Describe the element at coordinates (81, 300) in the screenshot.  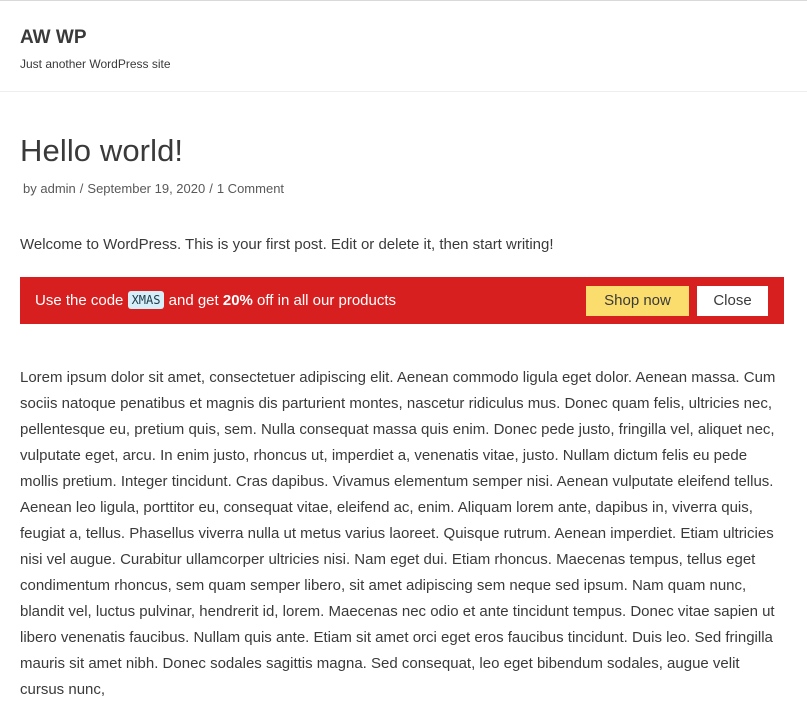
I see `promo-text-start: Use the code` at that location.